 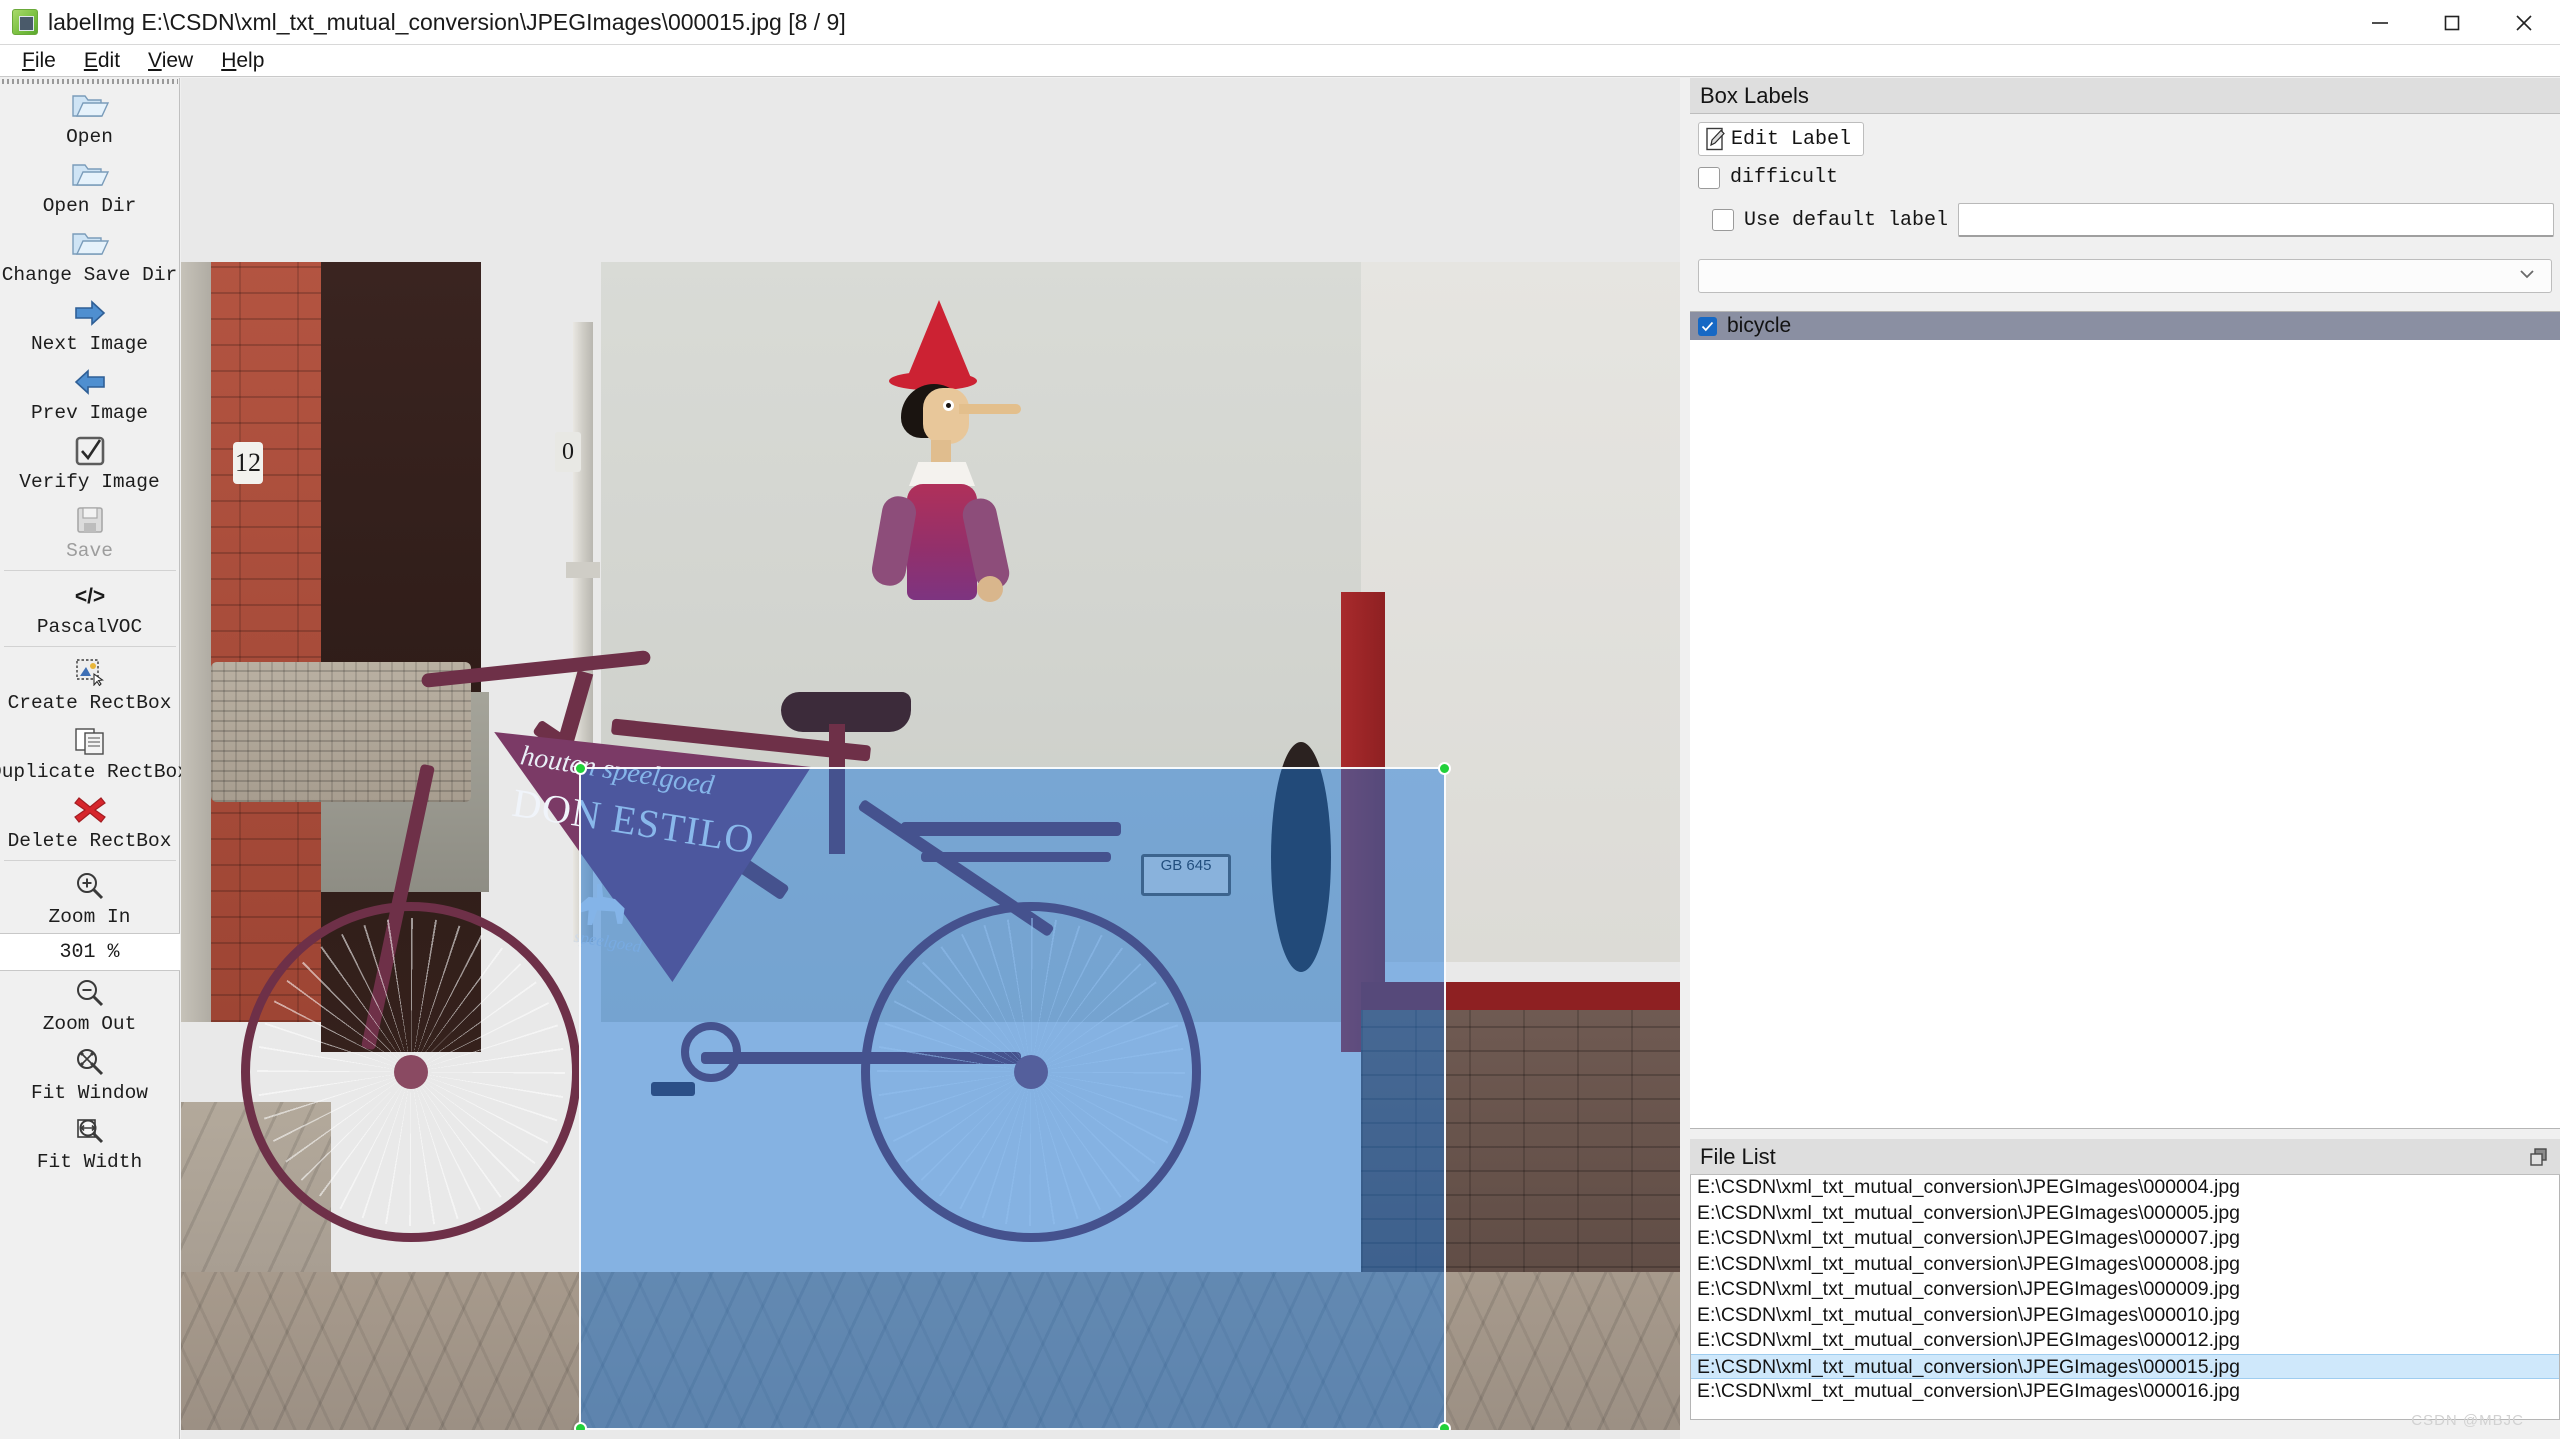 What do you see at coordinates (846, 712) in the screenshot?
I see `bicycle-saddle` at bounding box center [846, 712].